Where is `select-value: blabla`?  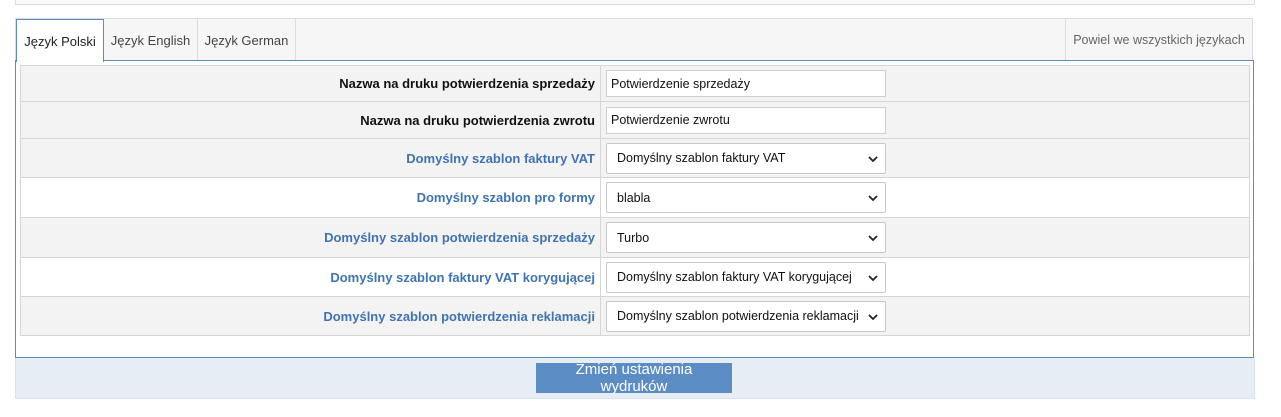
select-value: blabla is located at coordinates (634, 197).